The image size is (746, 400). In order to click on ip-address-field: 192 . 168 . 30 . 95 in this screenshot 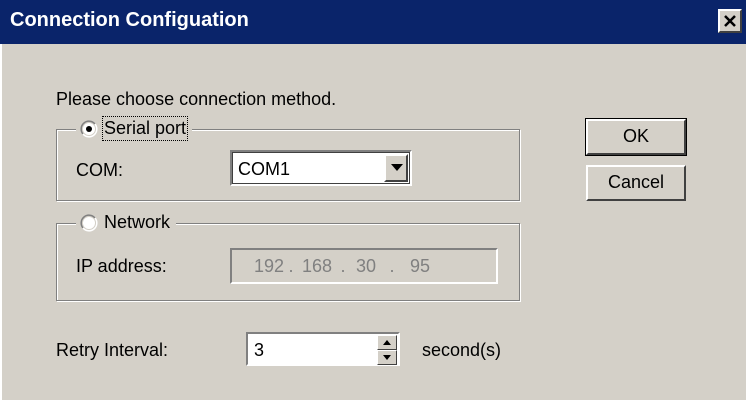, I will do `click(364, 266)`.